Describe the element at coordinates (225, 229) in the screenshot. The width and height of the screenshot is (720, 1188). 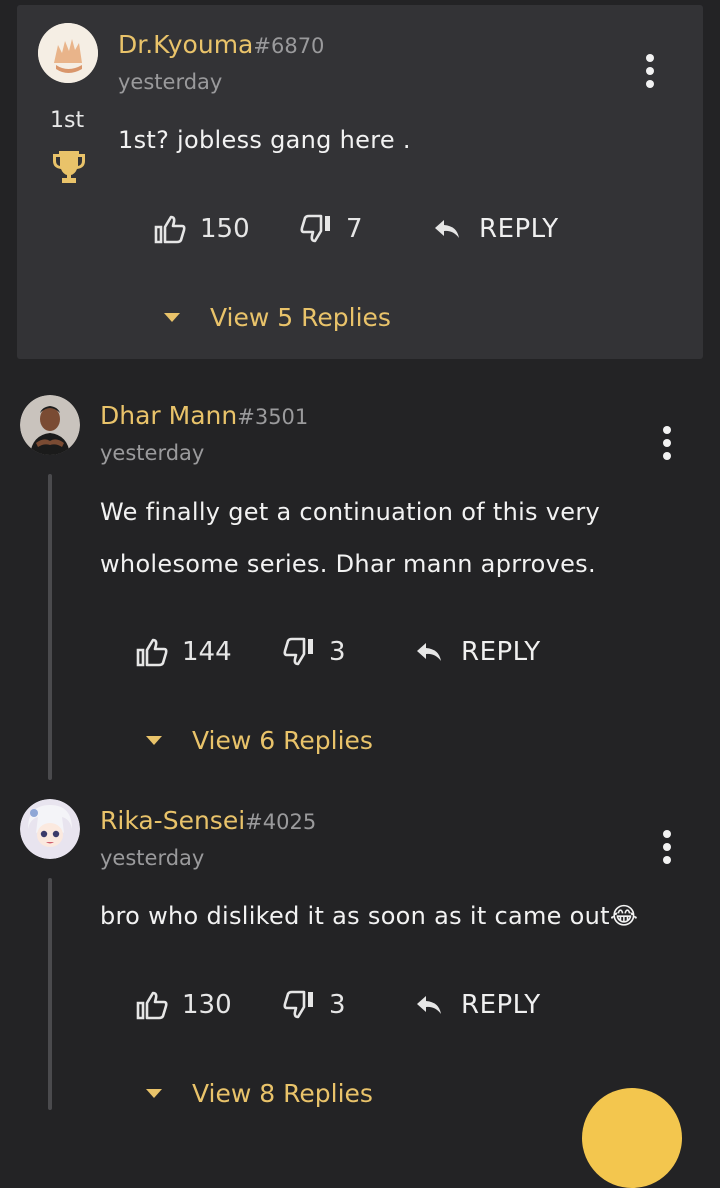
I see `like-count: 150` at that location.